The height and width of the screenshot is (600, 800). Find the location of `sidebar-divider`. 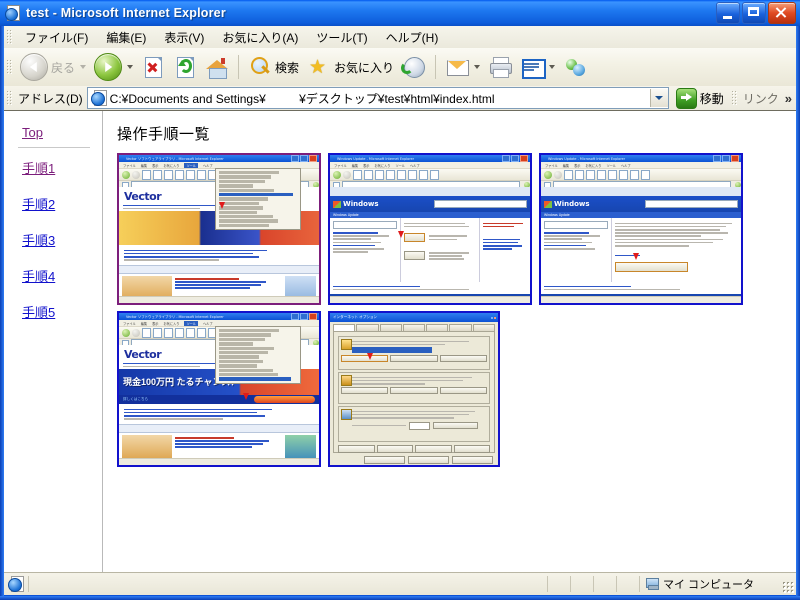

sidebar-divider is located at coordinates (54, 147).